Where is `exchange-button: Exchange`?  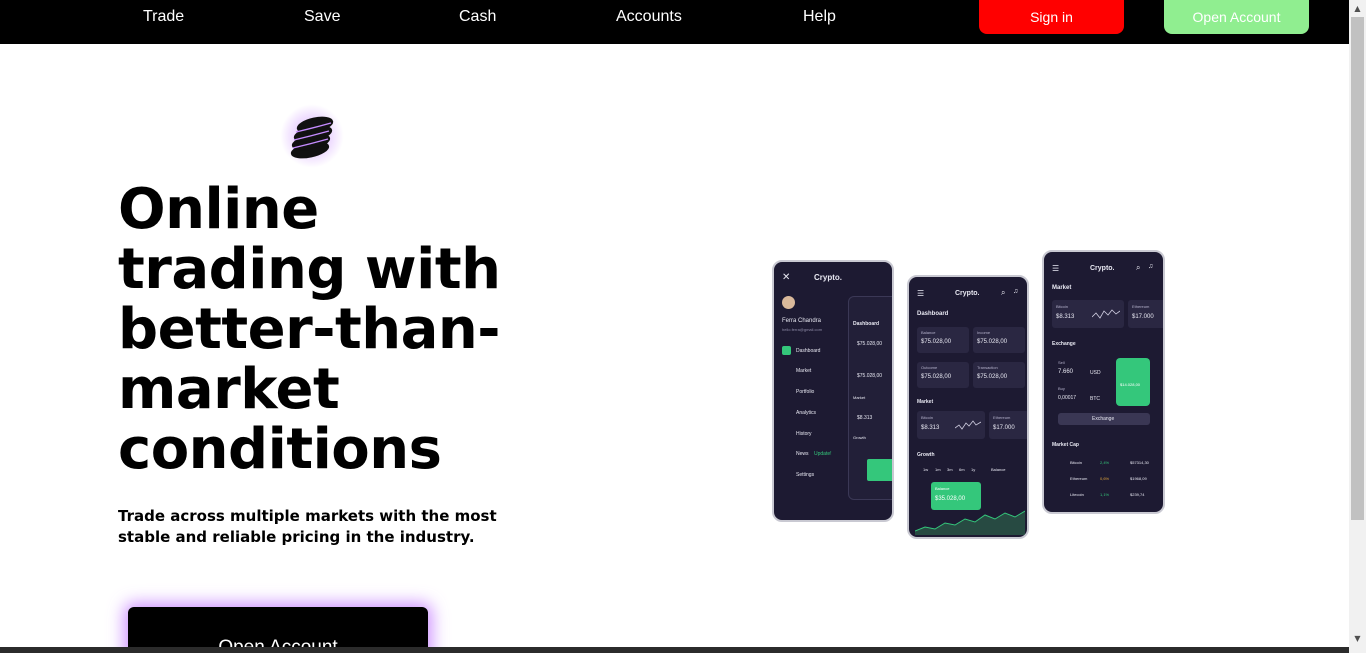
exchange-button: Exchange is located at coordinates (1104, 419).